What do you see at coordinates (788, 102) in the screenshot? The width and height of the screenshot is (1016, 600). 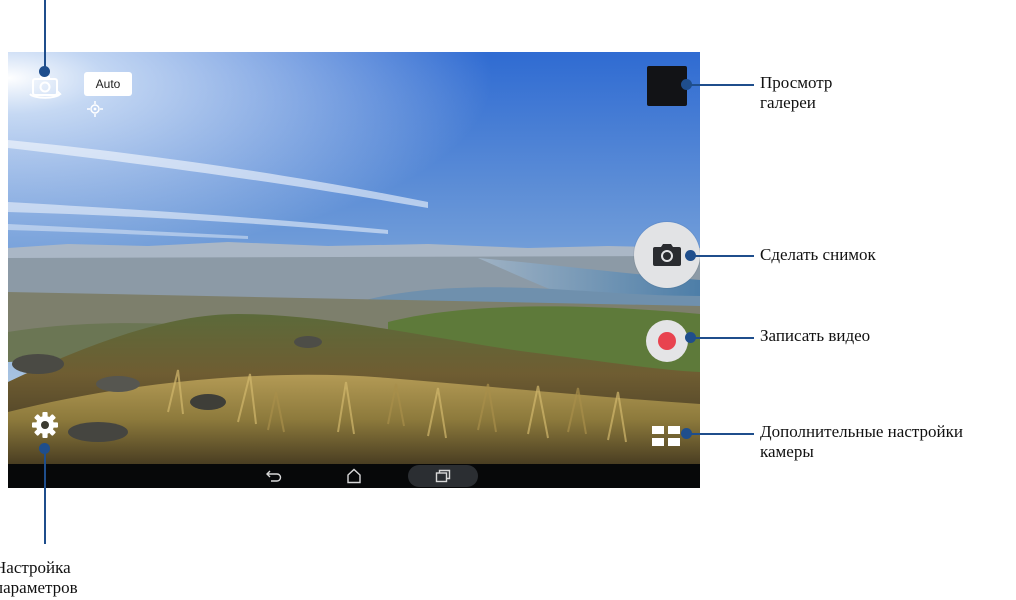 I see `callout-gallery-line2: галереи` at bounding box center [788, 102].